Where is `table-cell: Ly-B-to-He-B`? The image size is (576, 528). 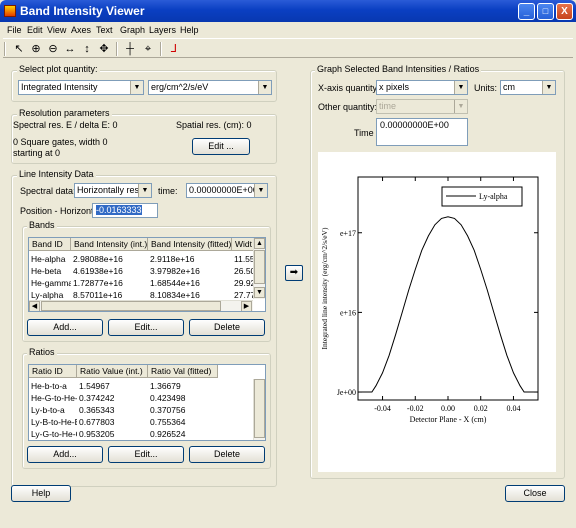 table-cell: Ly-B-to-He-B is located at coordinates (54, 422).